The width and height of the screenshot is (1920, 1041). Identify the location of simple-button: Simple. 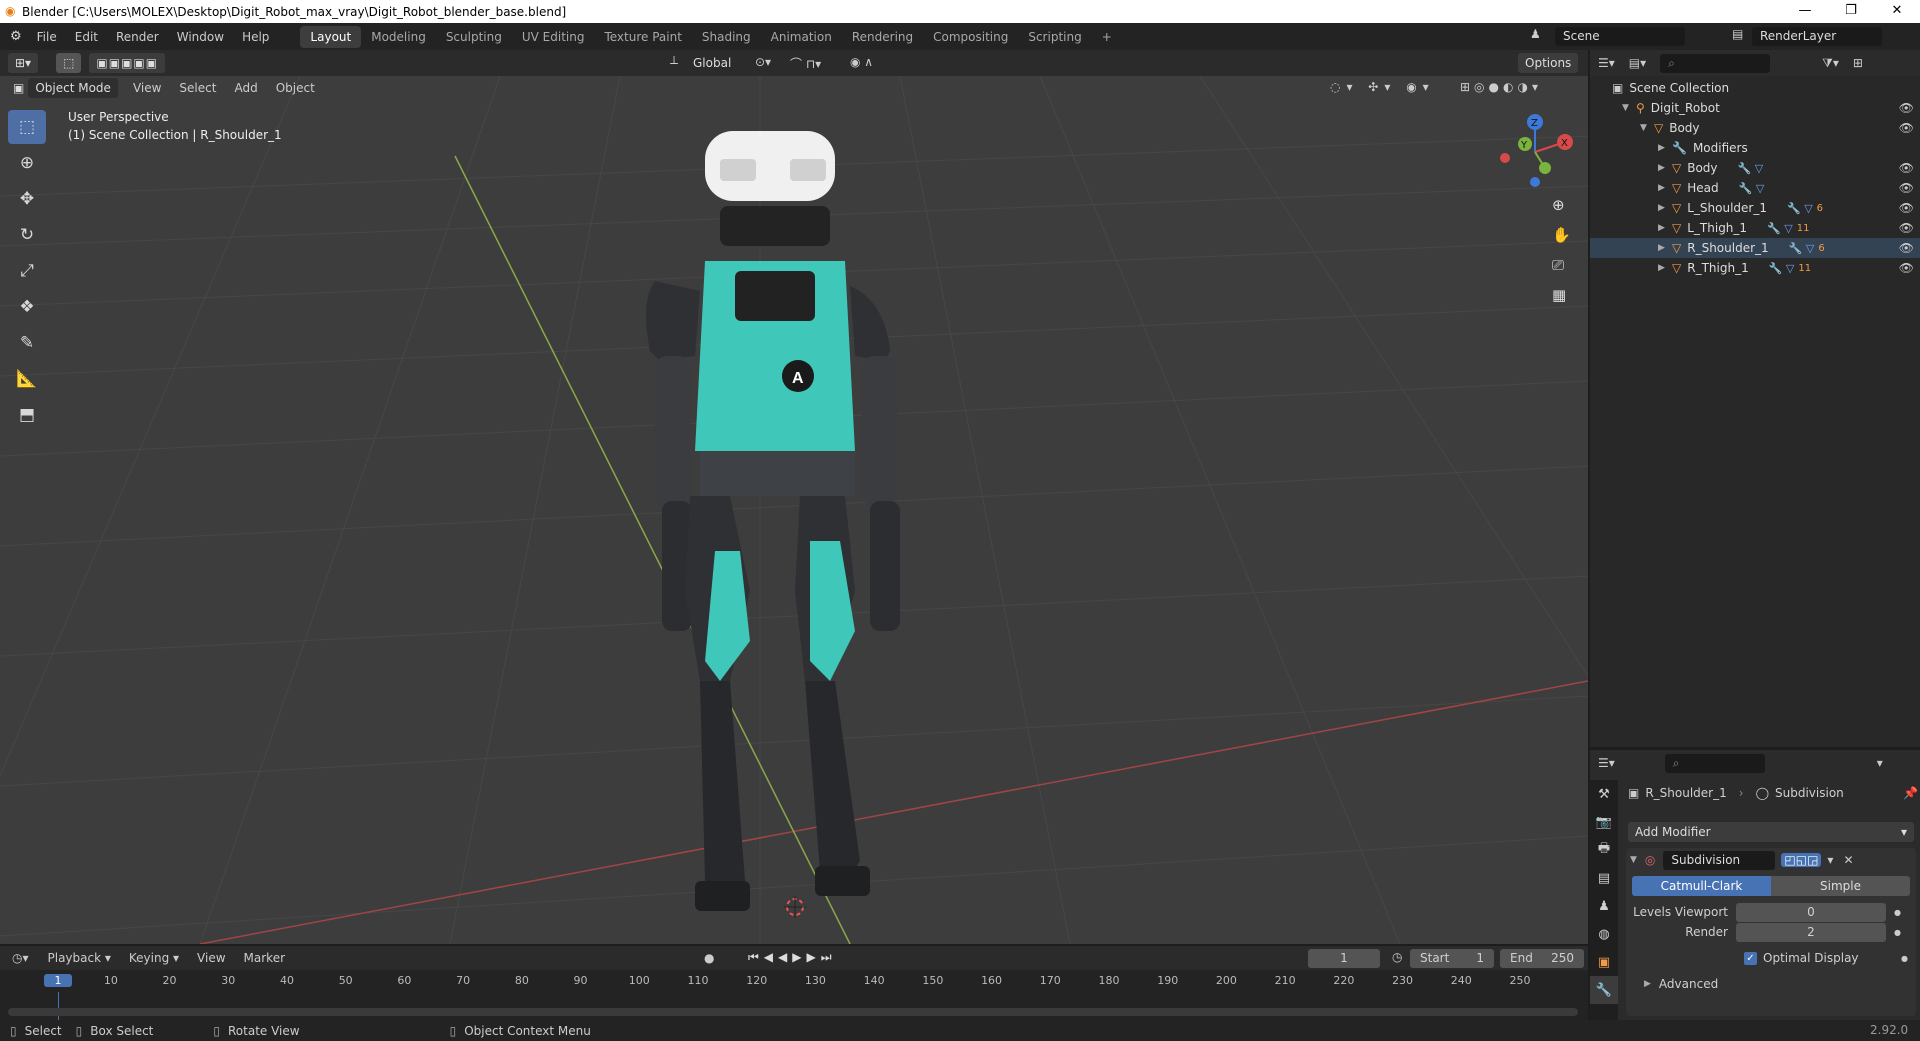
(1840, 886).